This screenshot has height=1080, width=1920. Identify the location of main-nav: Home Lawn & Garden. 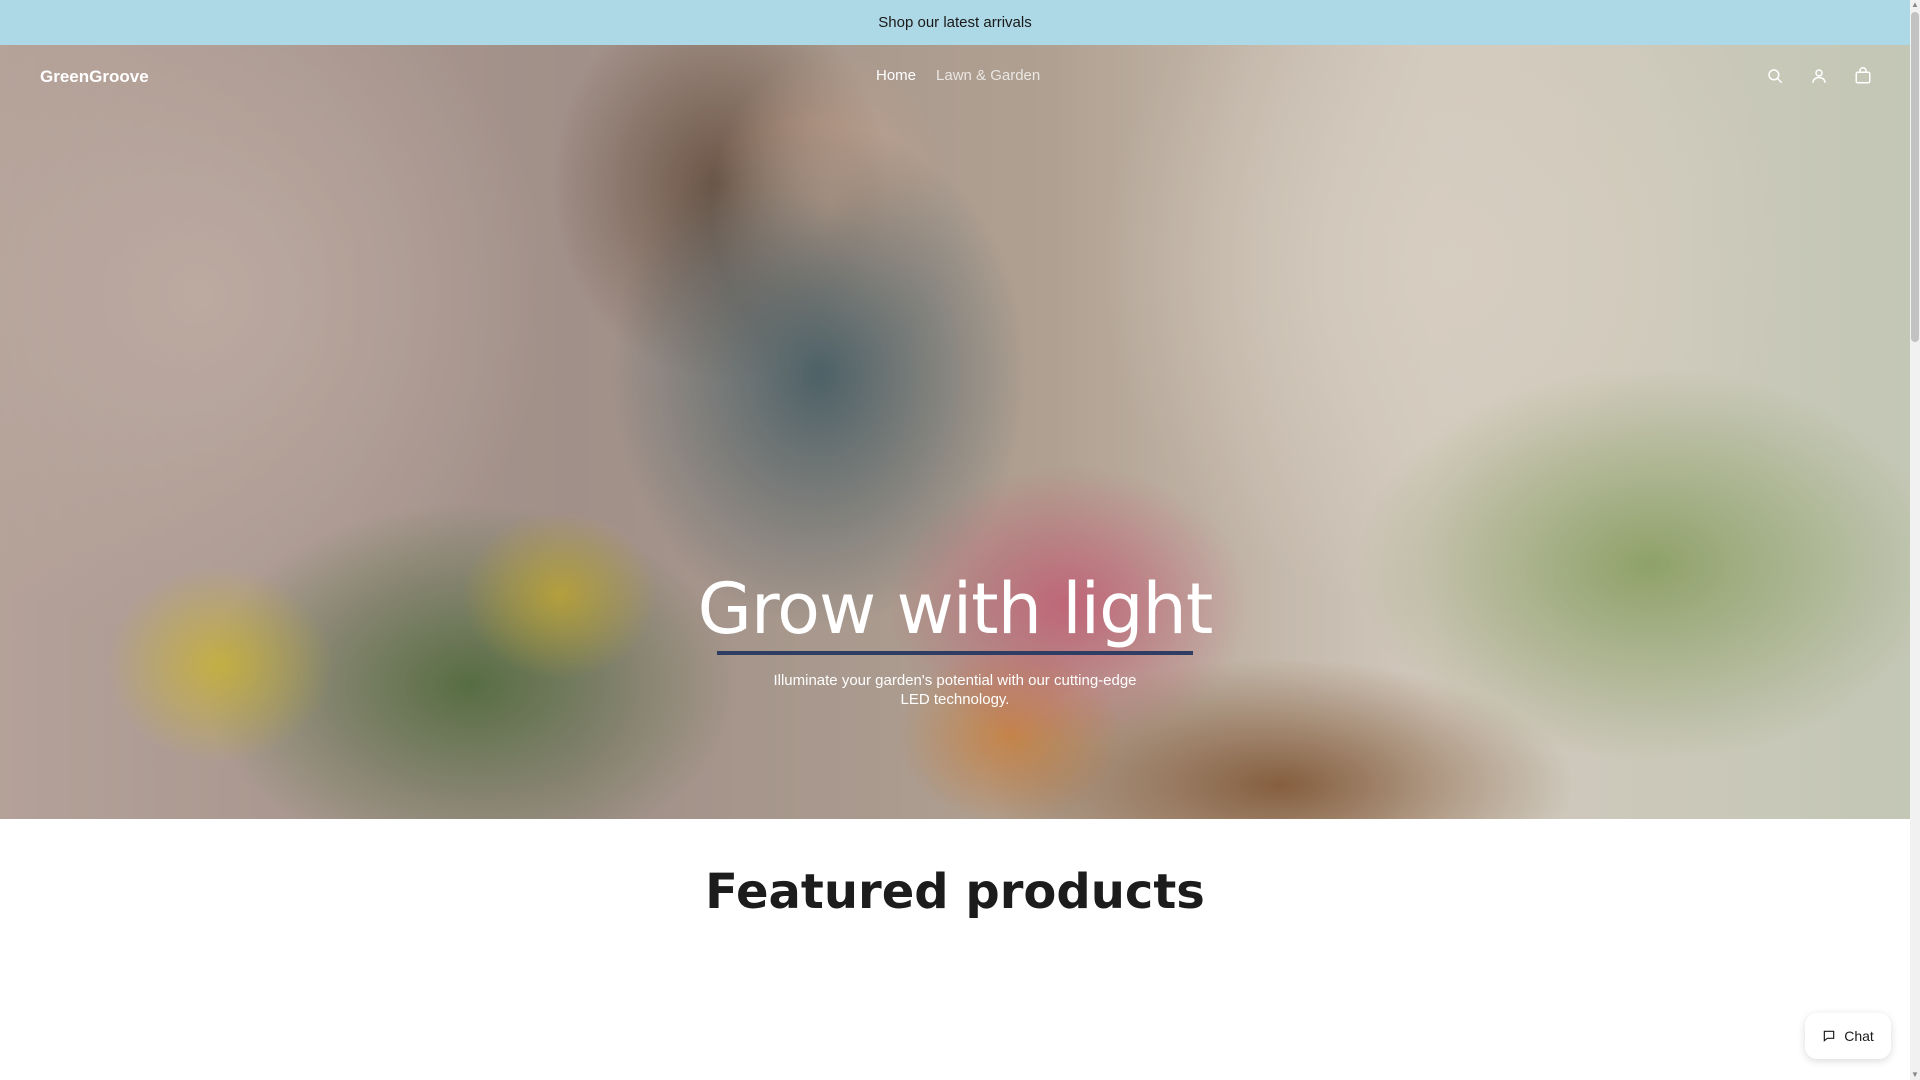
(958, 75).